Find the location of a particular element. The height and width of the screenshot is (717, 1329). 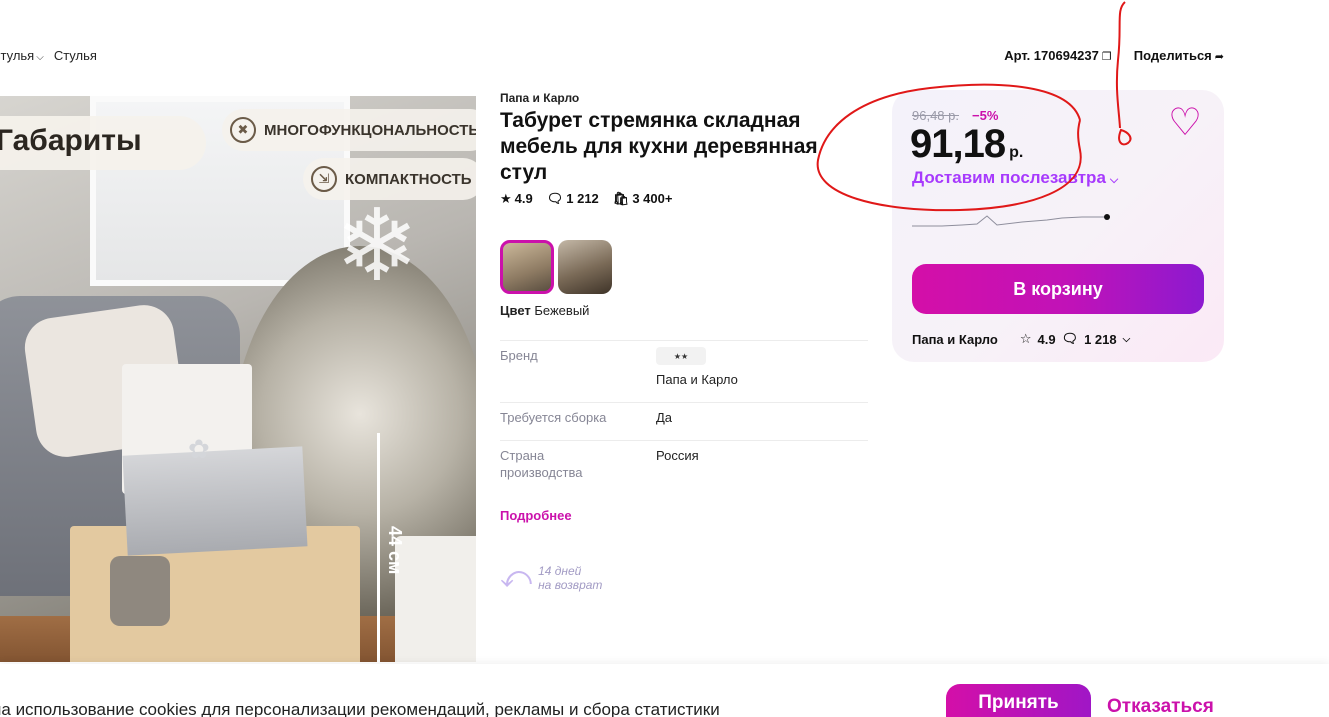

seller-name: Папа и Карло is located at coordinates (955, 339).